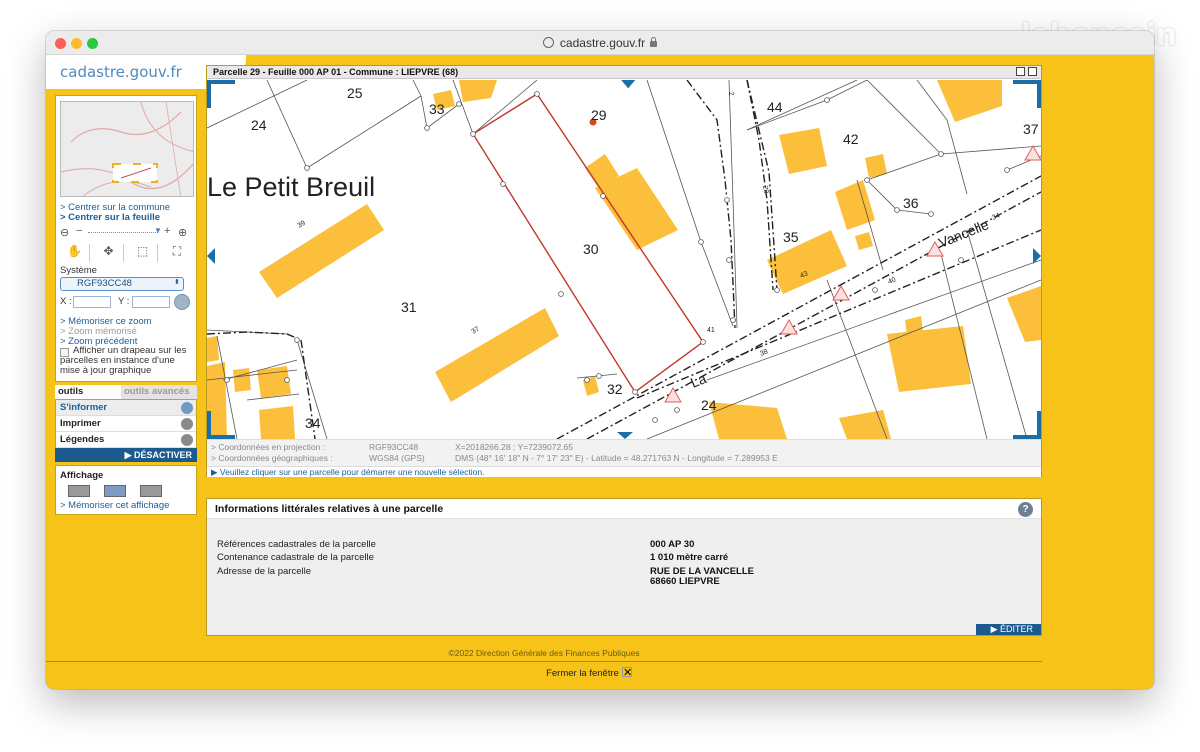 The height and width of the screenshot is (752, 1200). I want to click on zoom-handle-icon: ▼, so click(158, 230).